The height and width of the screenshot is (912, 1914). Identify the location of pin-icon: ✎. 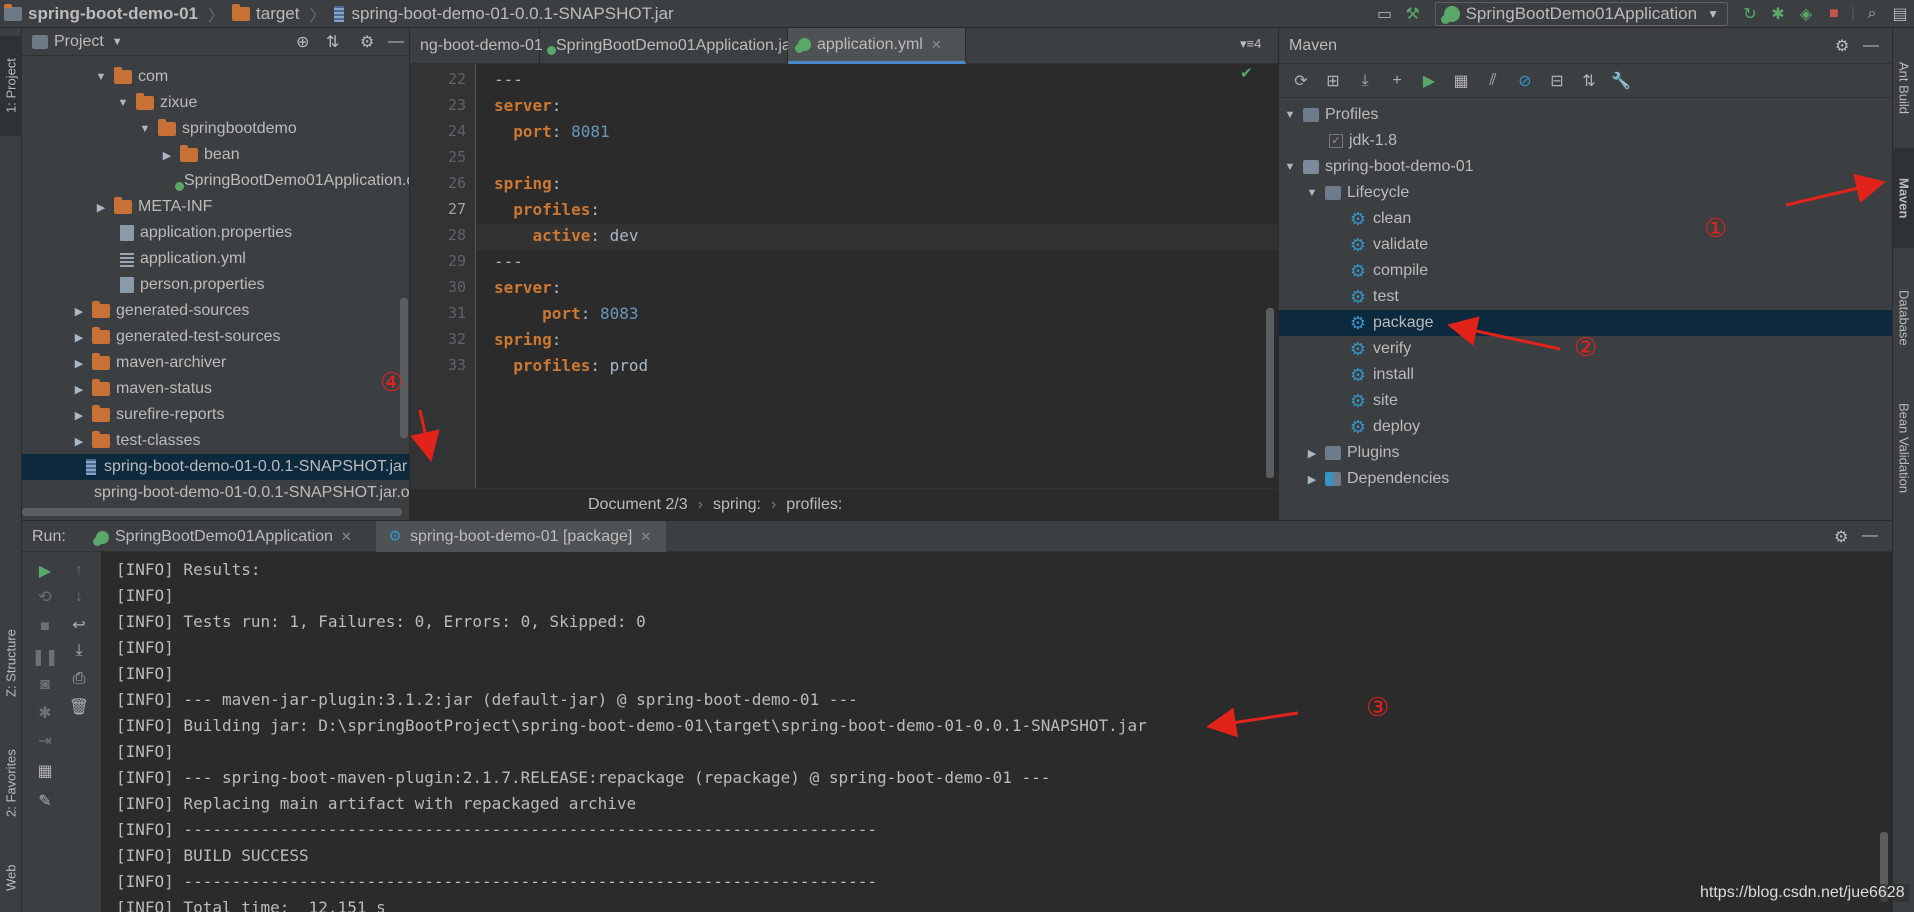
(45, 801).